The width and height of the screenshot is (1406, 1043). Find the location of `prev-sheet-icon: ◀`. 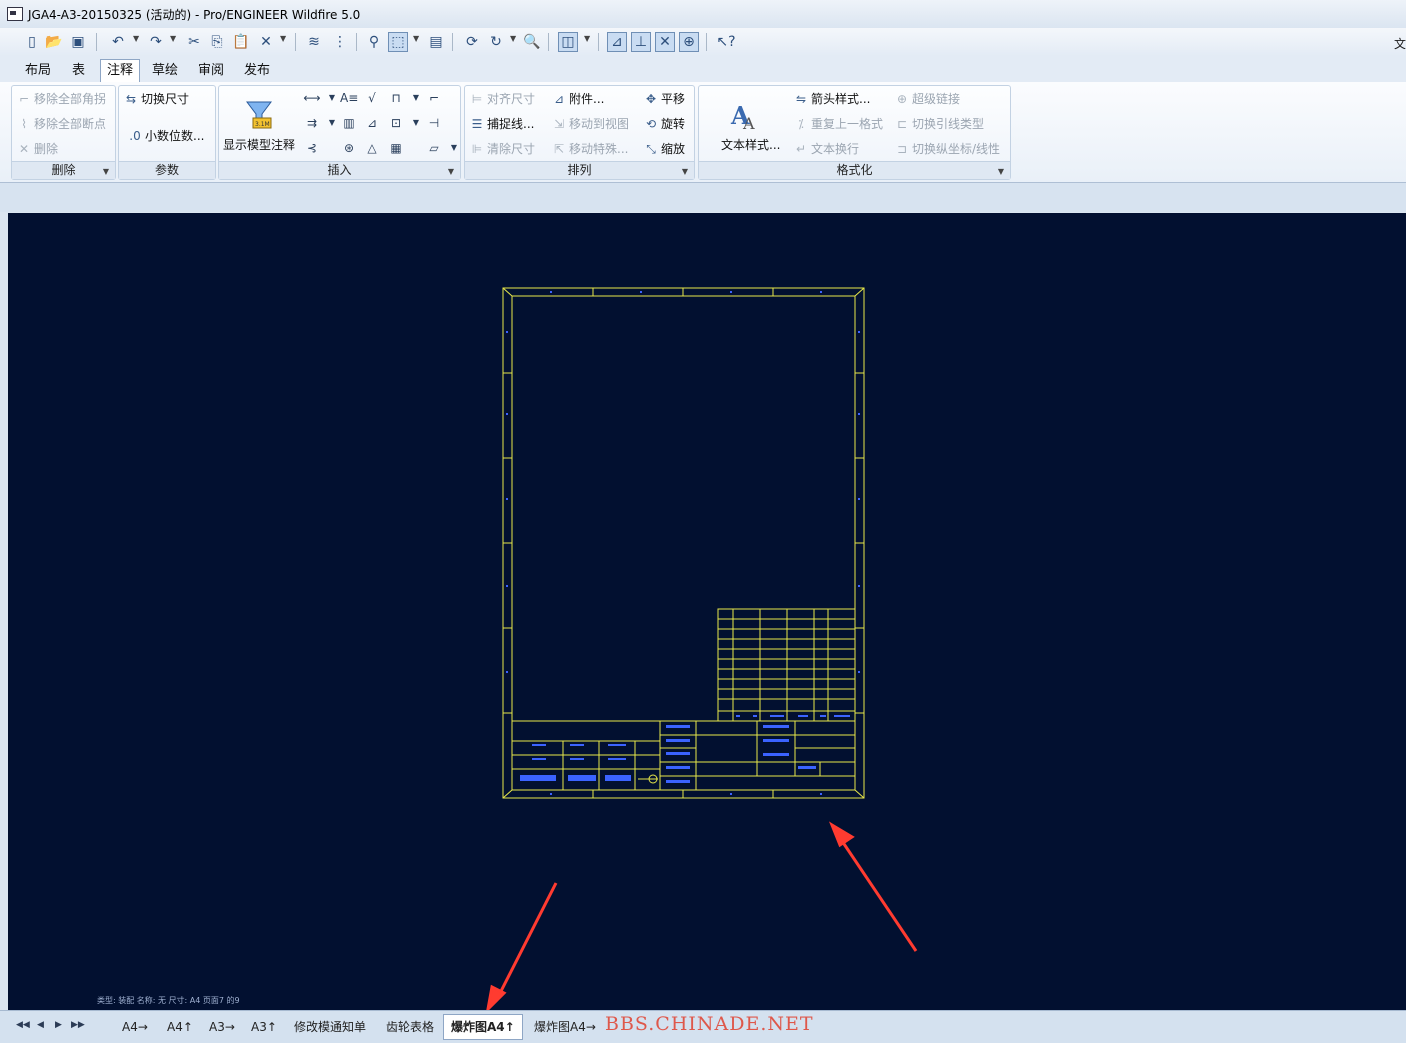

prev-sheet-icon: ◀ is located at coordinates (40, 1025).